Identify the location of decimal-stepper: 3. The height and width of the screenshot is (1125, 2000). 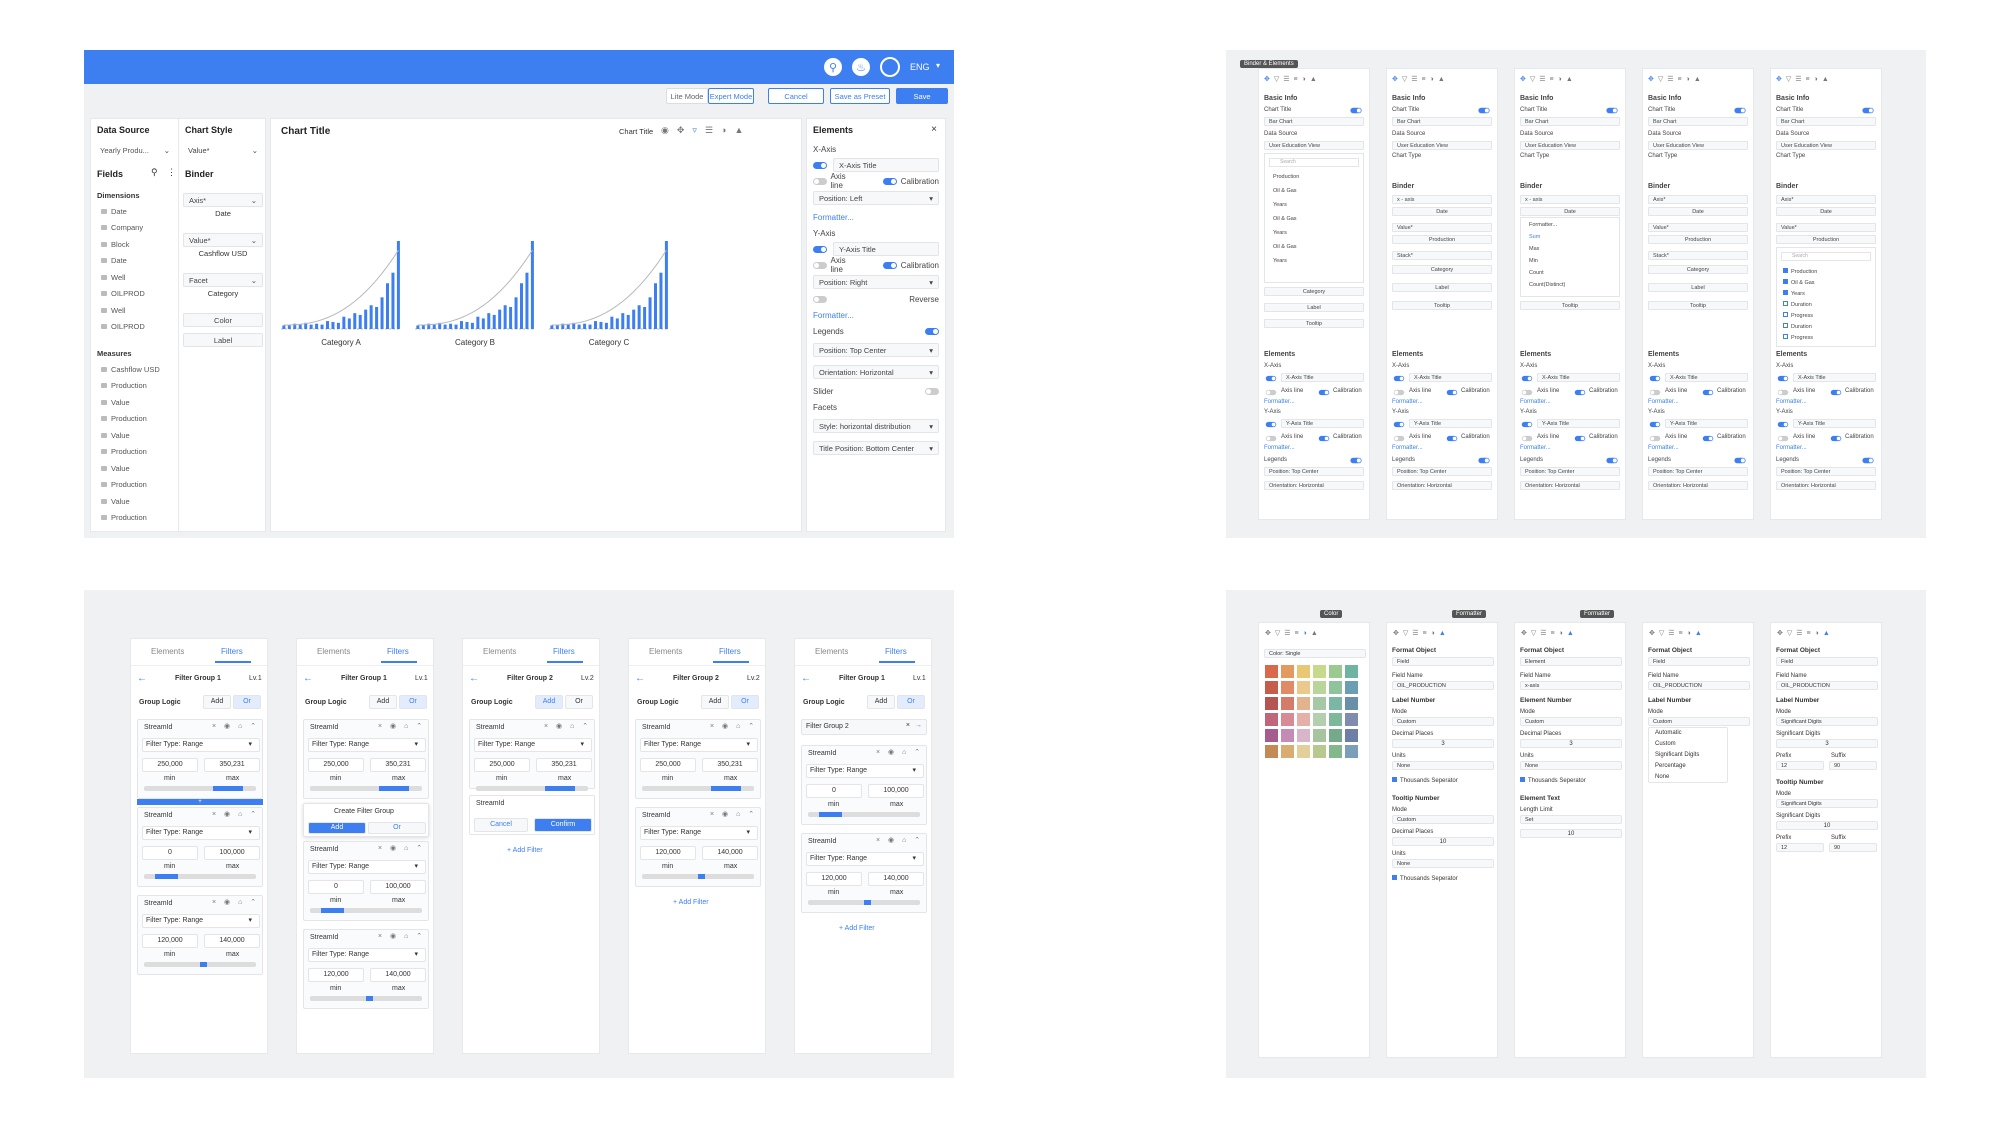
(1571, 743).